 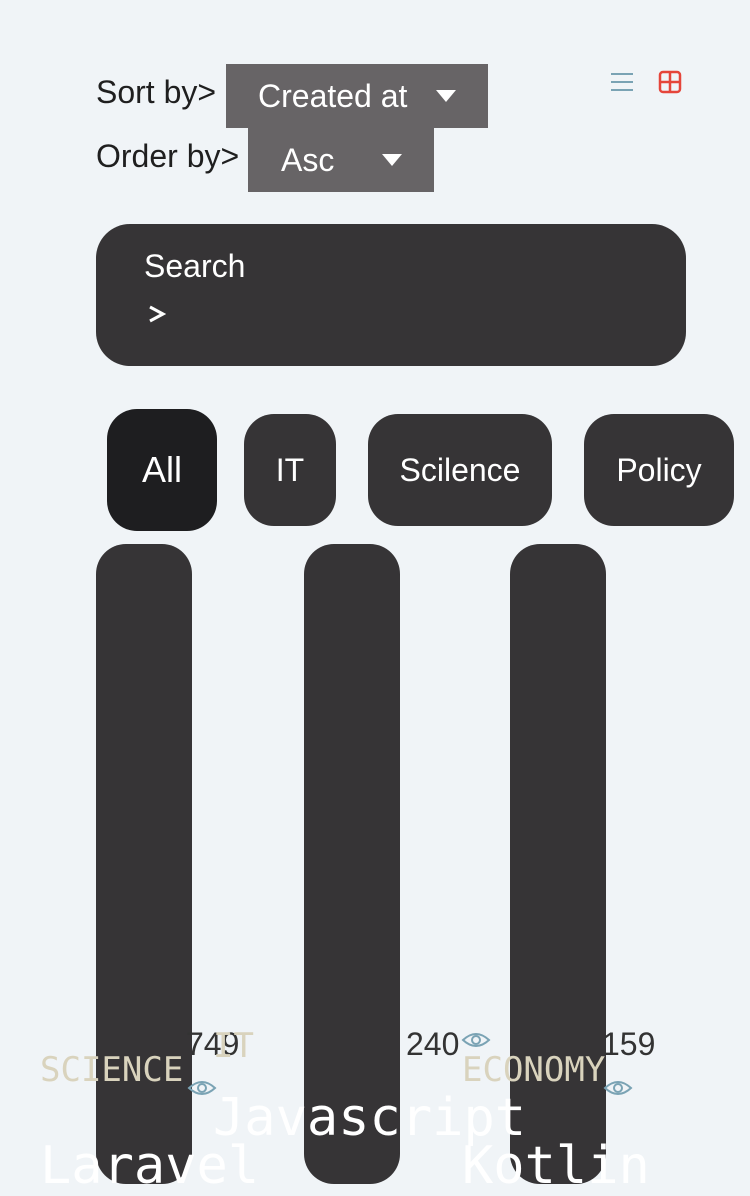 I want to click on grid-icon, so click(x=670, y=82).